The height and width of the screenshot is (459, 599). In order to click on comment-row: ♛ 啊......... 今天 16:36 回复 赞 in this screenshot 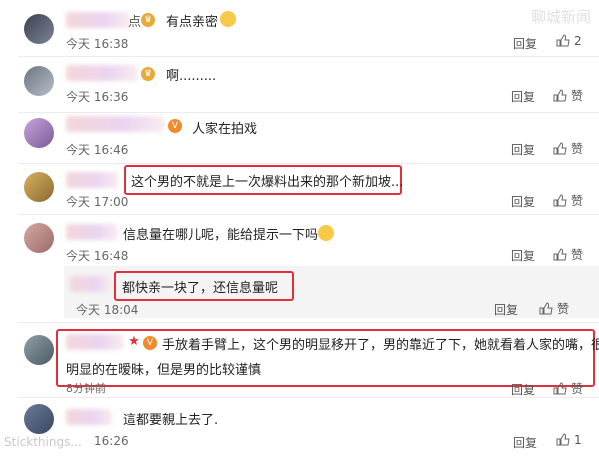, I will do `click(299, 85)`.